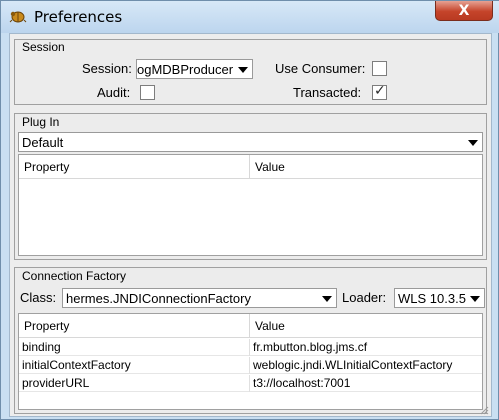  What do you see at coordinates (432, 298) in the screenshot?
I see `loader-select-value: WLS 10.3.5` at bounding box center [432, 298].